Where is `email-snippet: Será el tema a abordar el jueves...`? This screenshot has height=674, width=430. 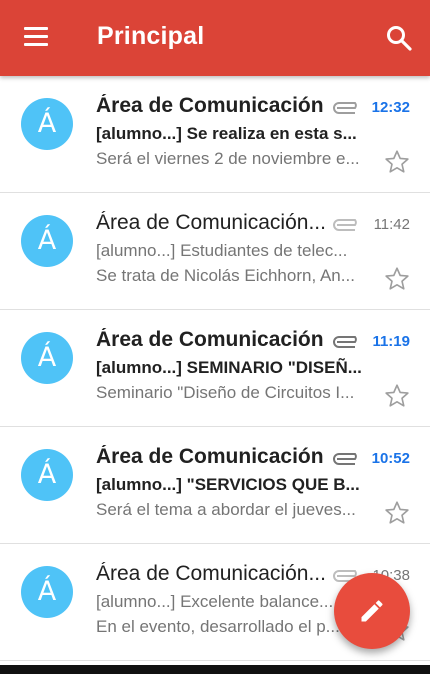
email-snippet: Será el tema a abordar el jueves... is located at coordinates (226, 509).